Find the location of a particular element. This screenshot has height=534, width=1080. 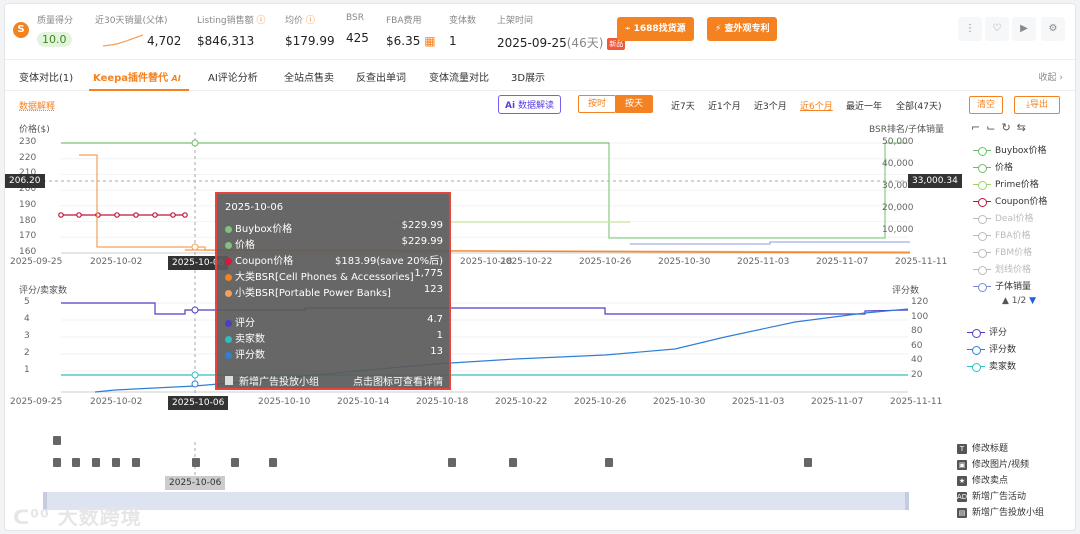

timeline-scrollbar is located at coordinates (476, 501).